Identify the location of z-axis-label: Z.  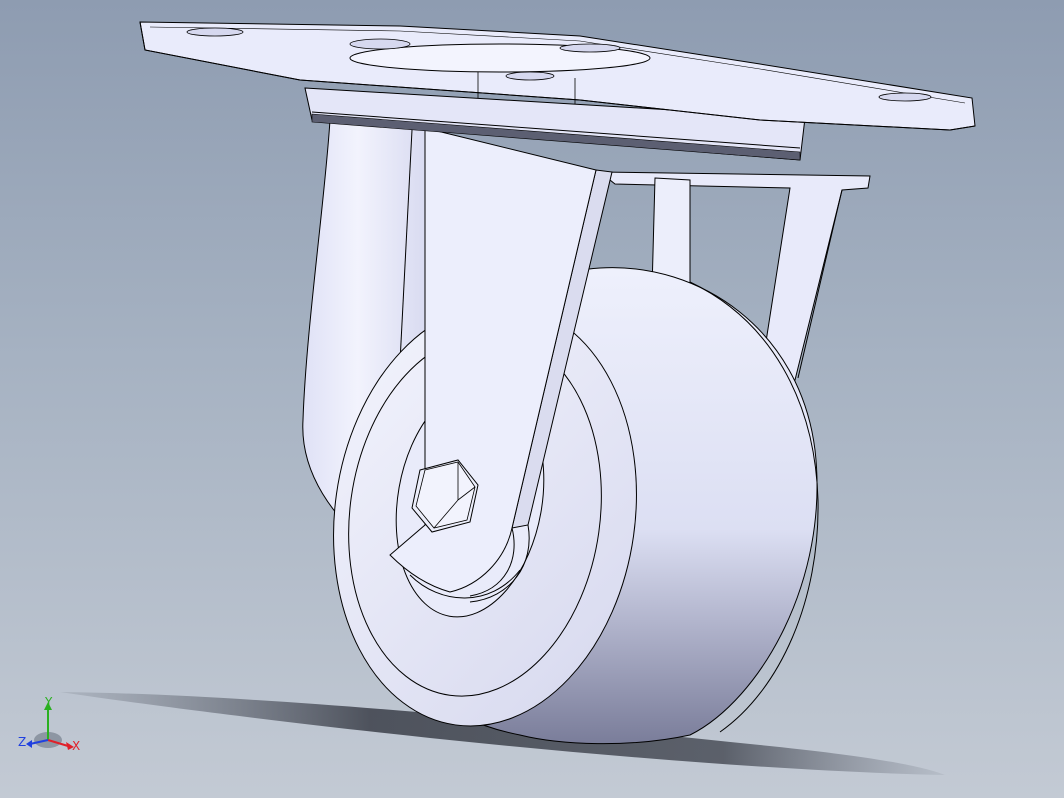
(22, 742).